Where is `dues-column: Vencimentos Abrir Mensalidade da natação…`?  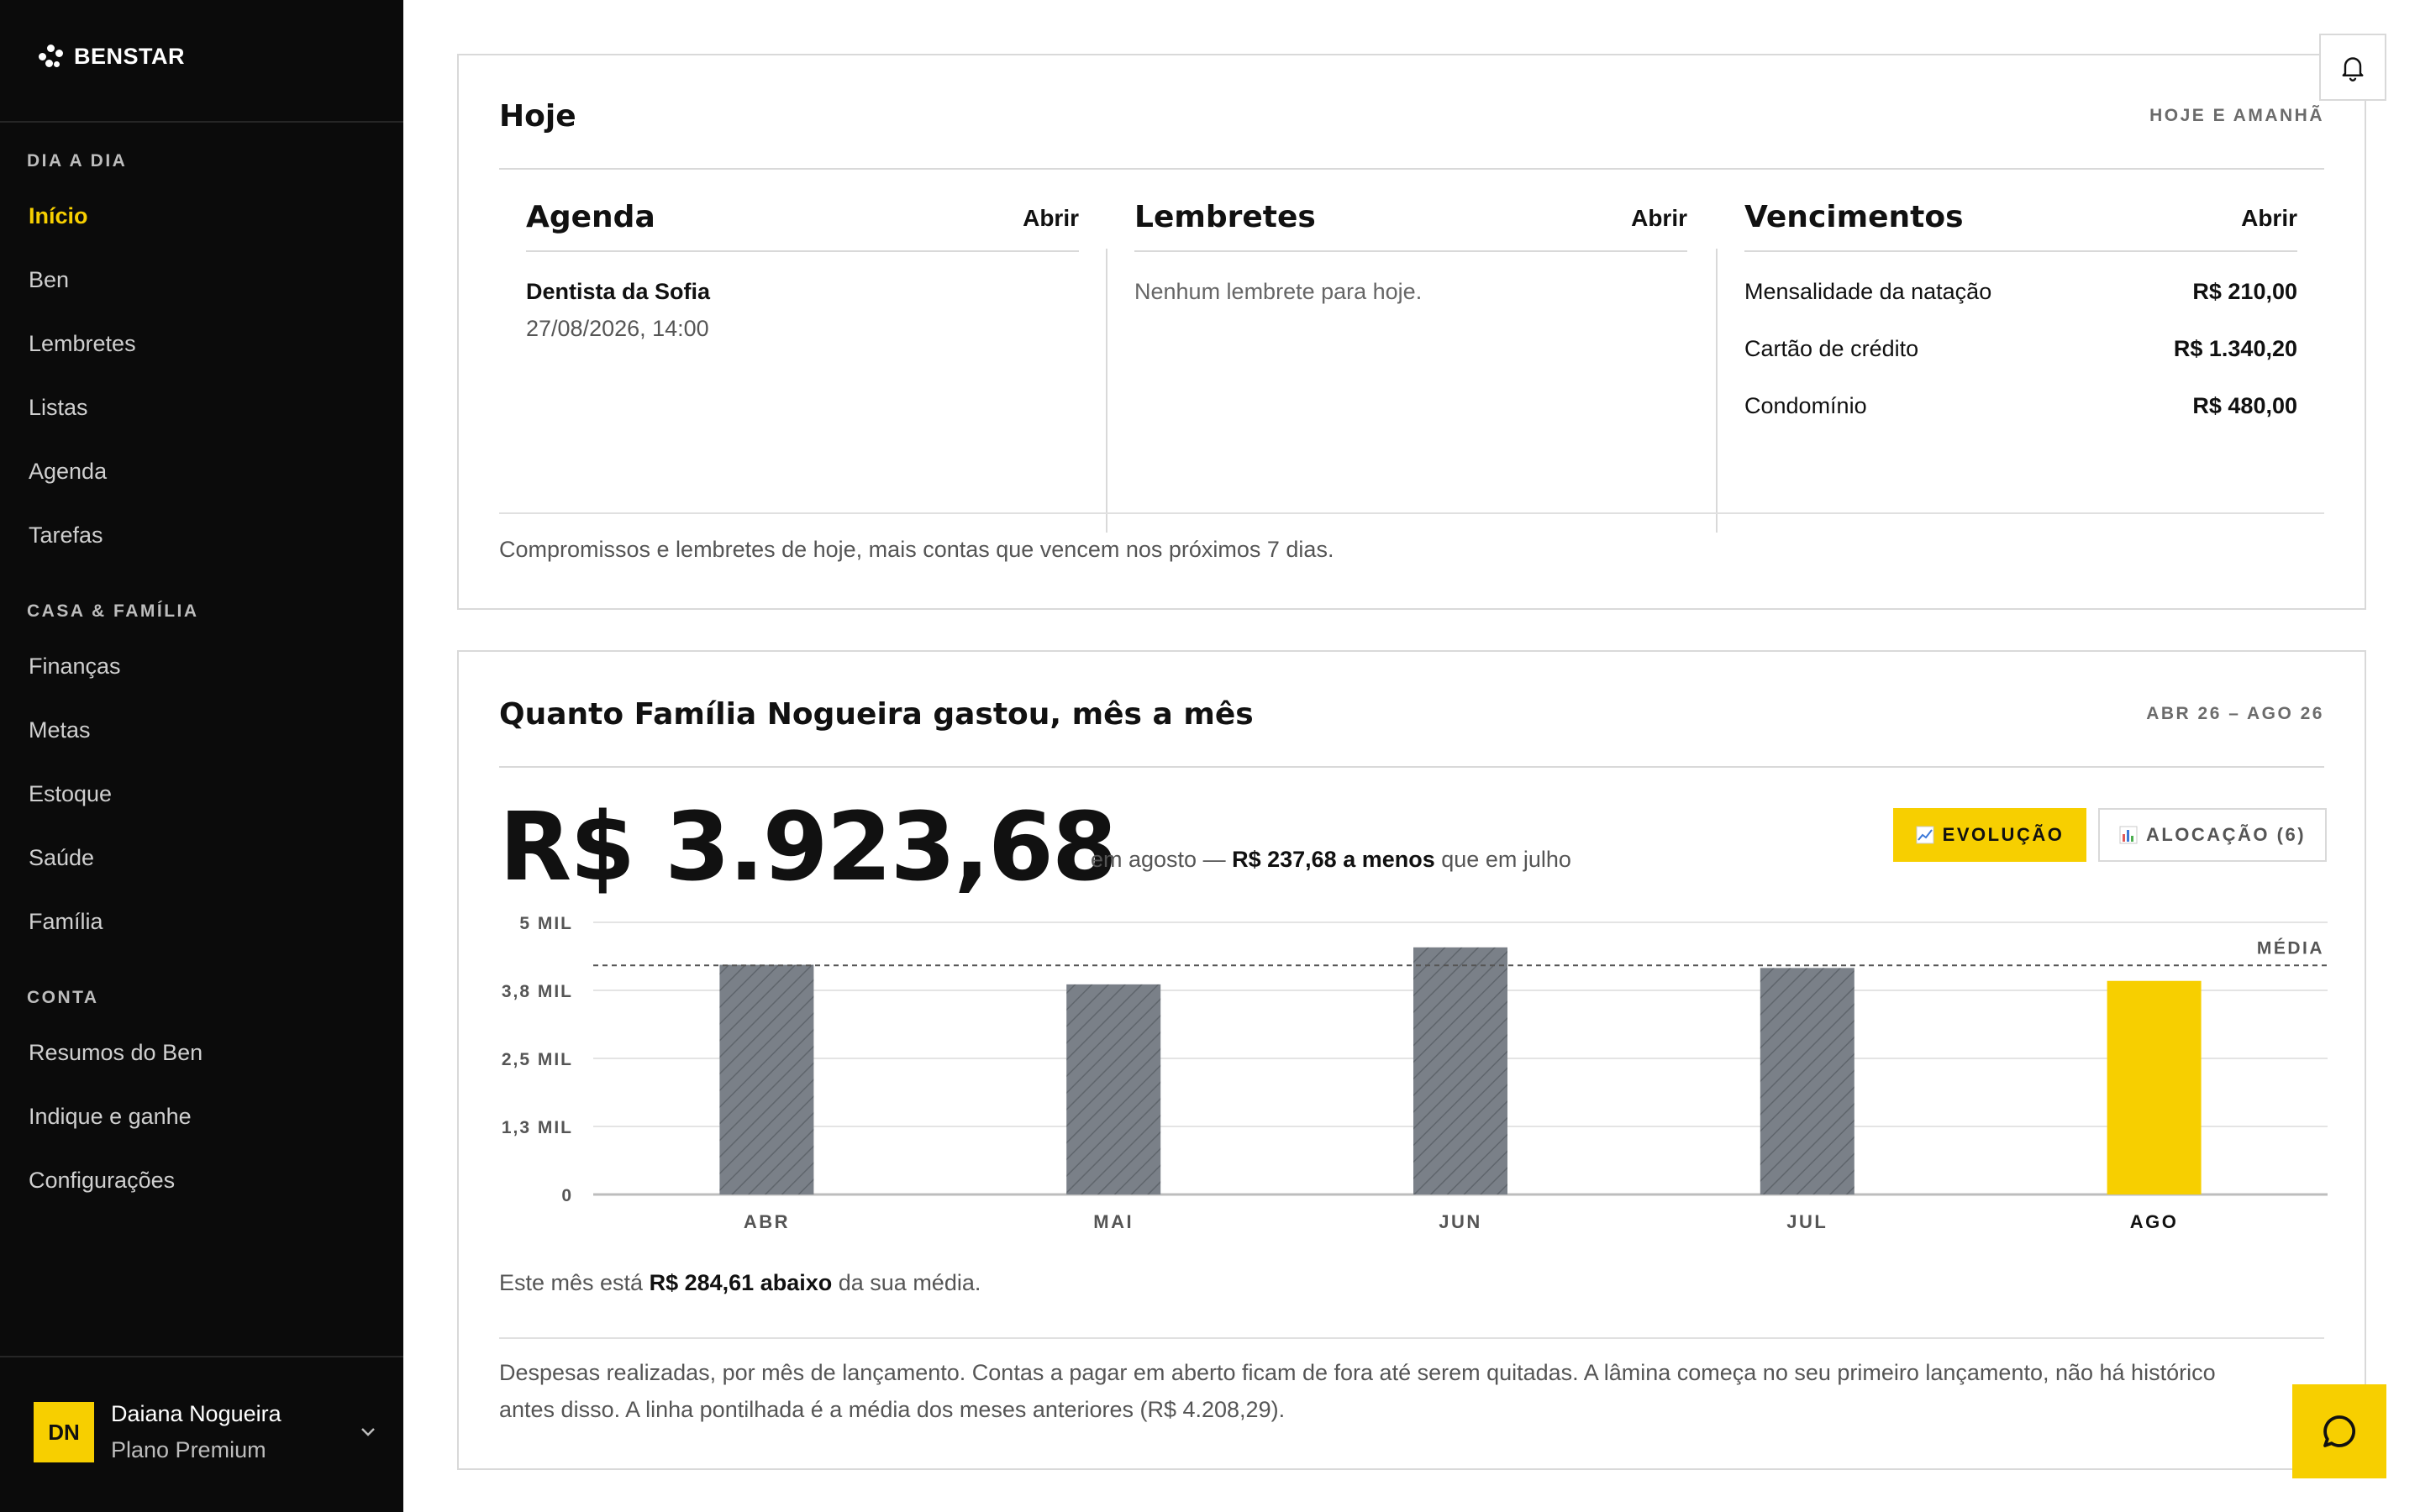 dues-column: Vencimentos Abrir Mensalidade da natação… is located at coordinates (2021, 339).